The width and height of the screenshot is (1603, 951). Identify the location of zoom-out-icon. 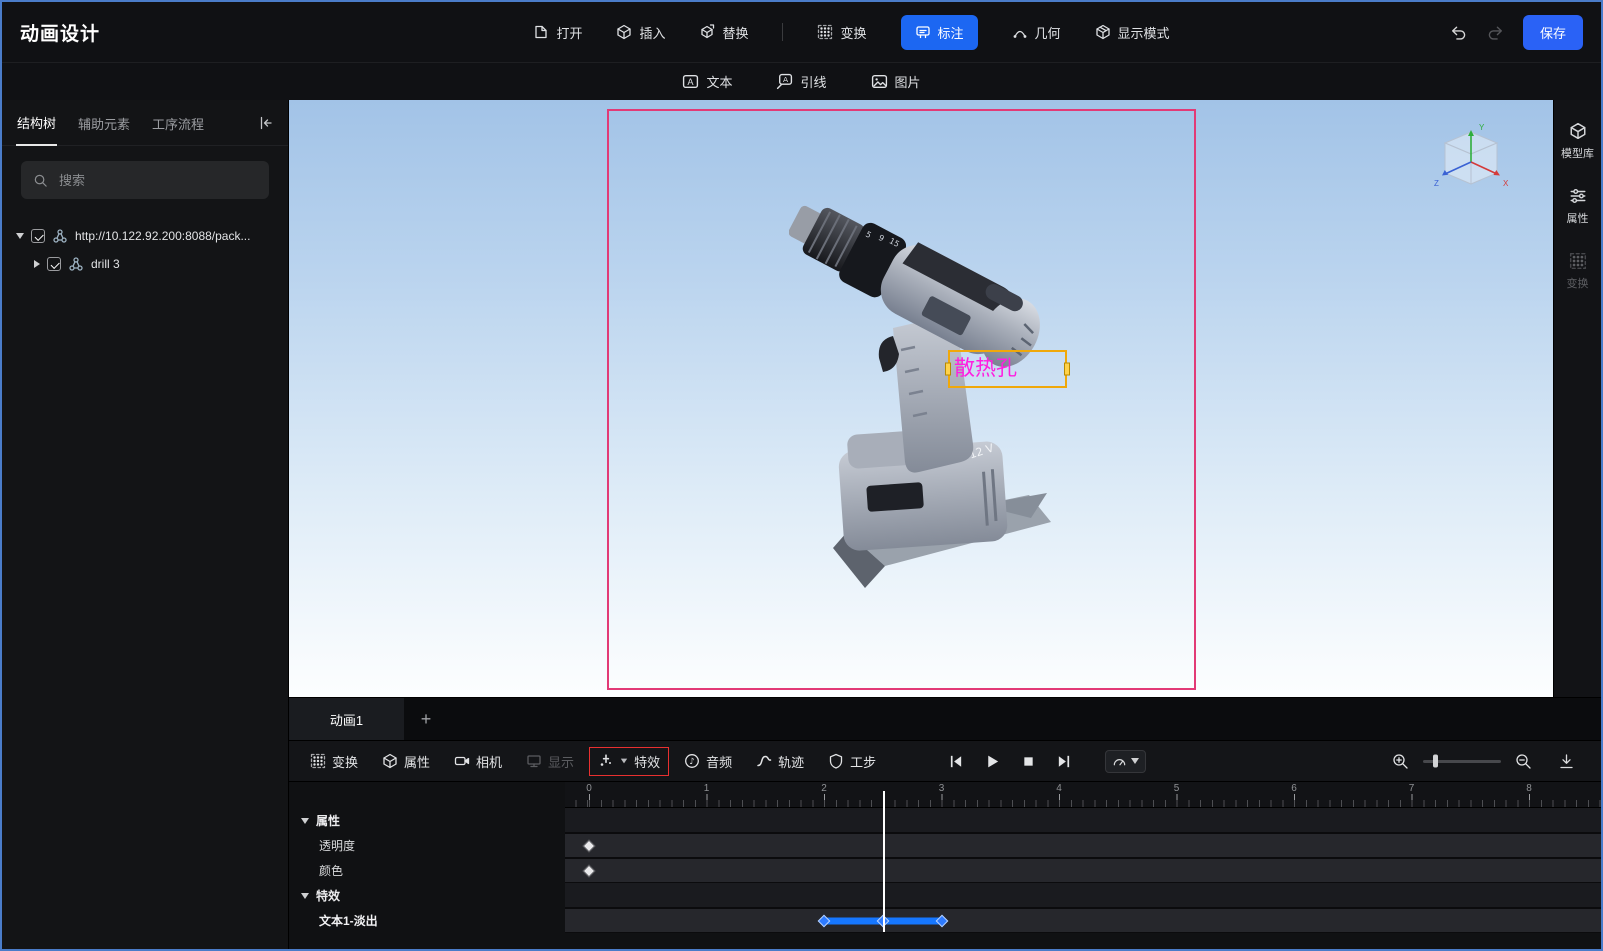
(1523, 761).